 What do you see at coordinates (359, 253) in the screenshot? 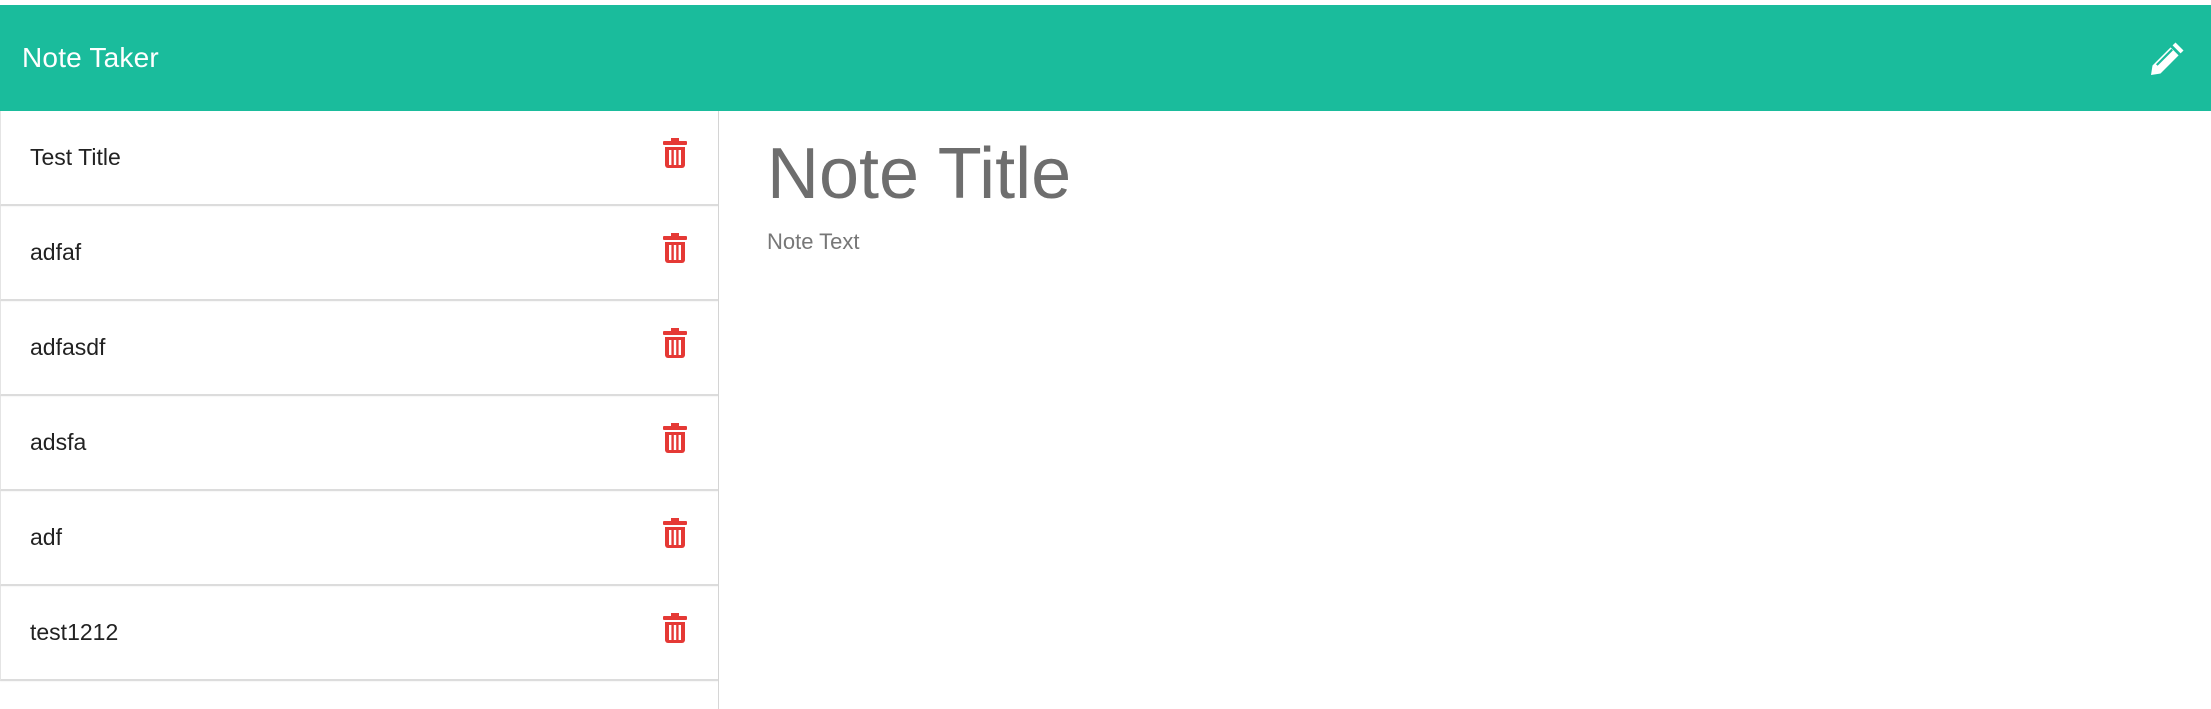
I see `list-item: adfaf` at bounding box center [359, 253].